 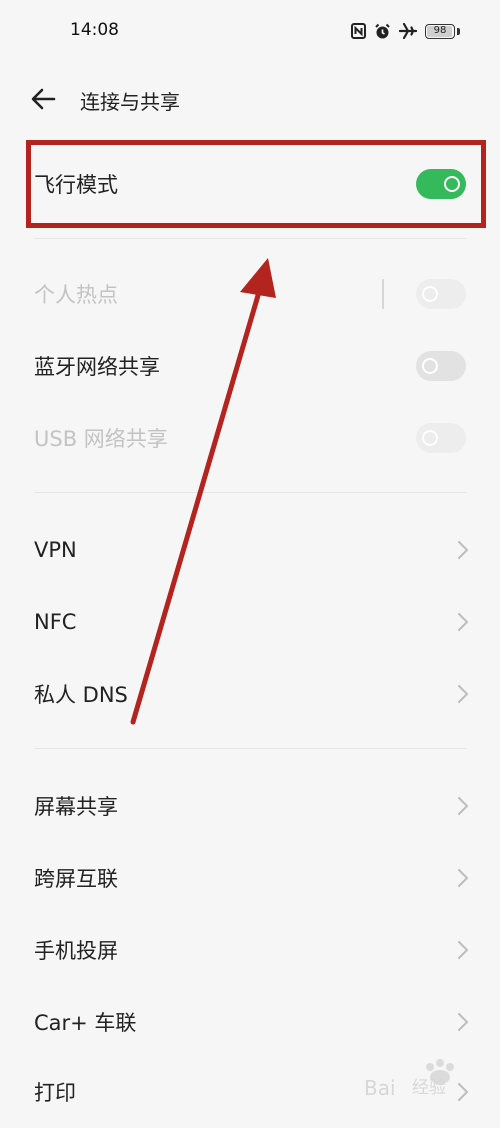 I want to click on usb-tethering-toggle, so click(x=441, y=438).